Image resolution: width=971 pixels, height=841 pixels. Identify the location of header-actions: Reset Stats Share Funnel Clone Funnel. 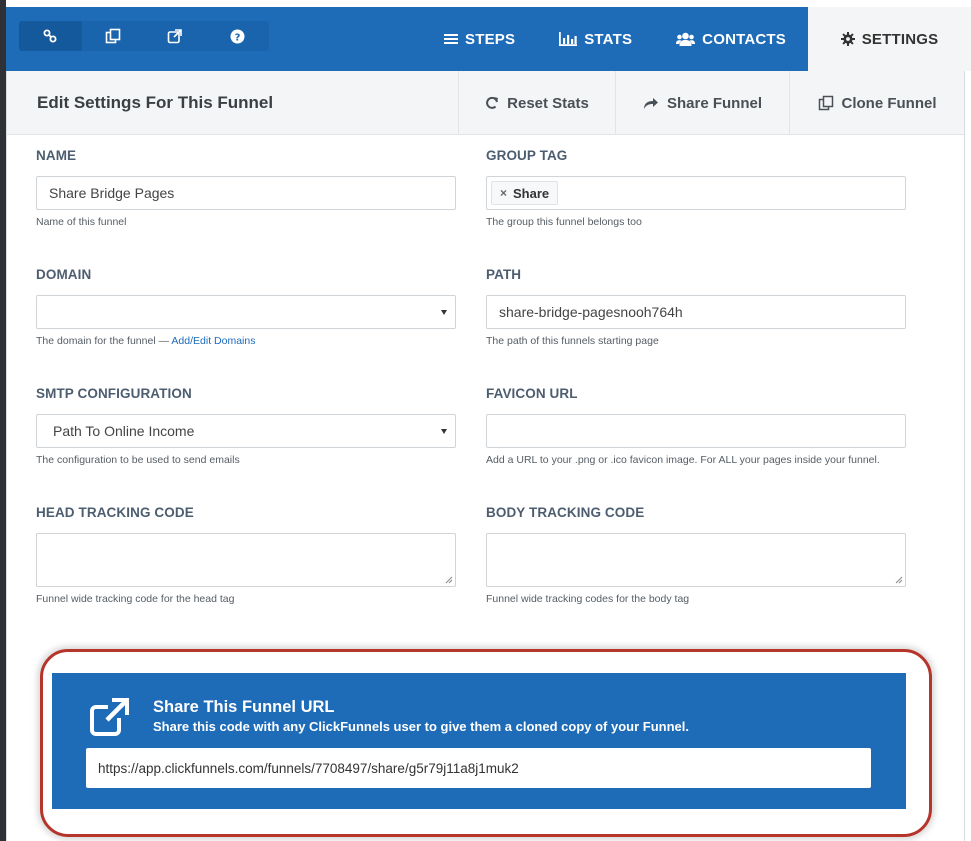
(711, 103).